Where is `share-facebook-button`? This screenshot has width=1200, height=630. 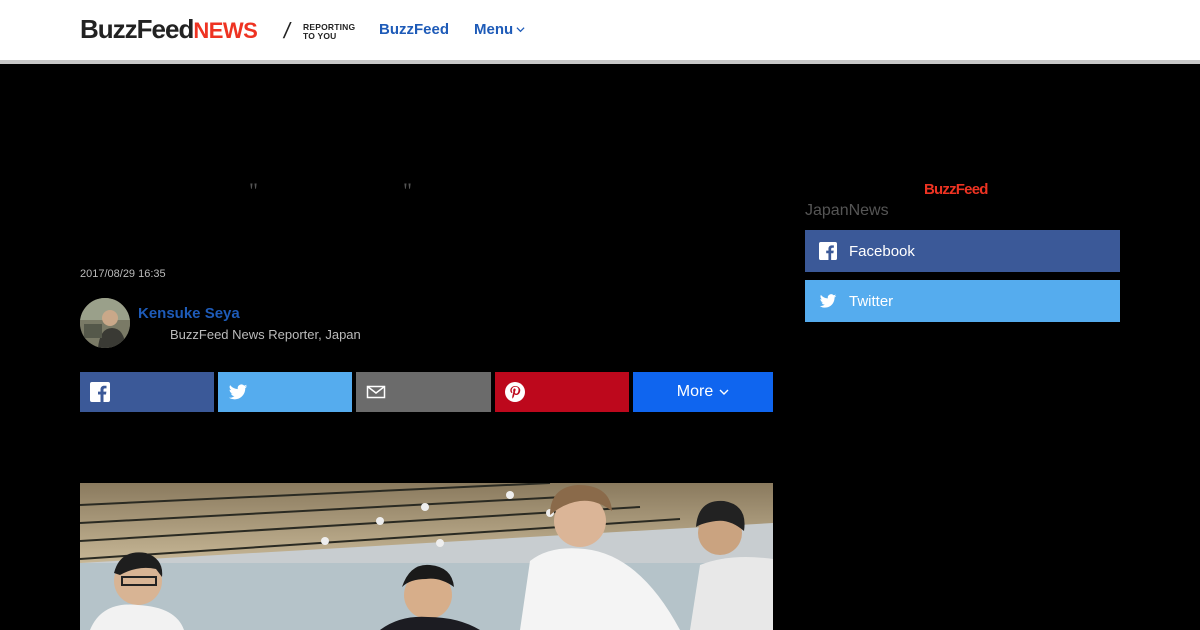
share-facebook-button is located at coordinates (147, 392).